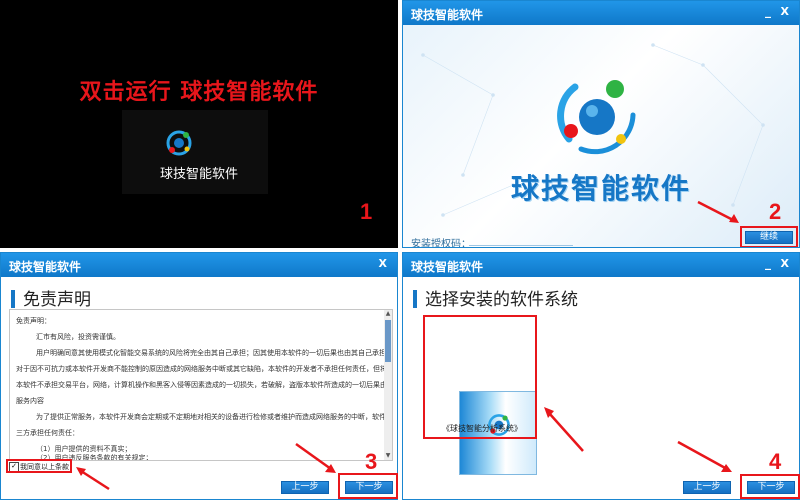  I want to click on annotation-box-continue, so click(769, 236).